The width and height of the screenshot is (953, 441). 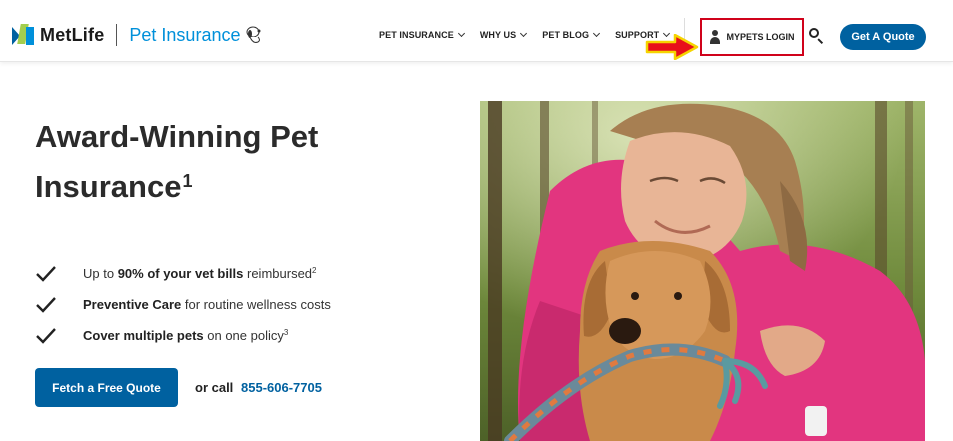 I want to click on footnote-ref: 1, so click(x=187, y=181).